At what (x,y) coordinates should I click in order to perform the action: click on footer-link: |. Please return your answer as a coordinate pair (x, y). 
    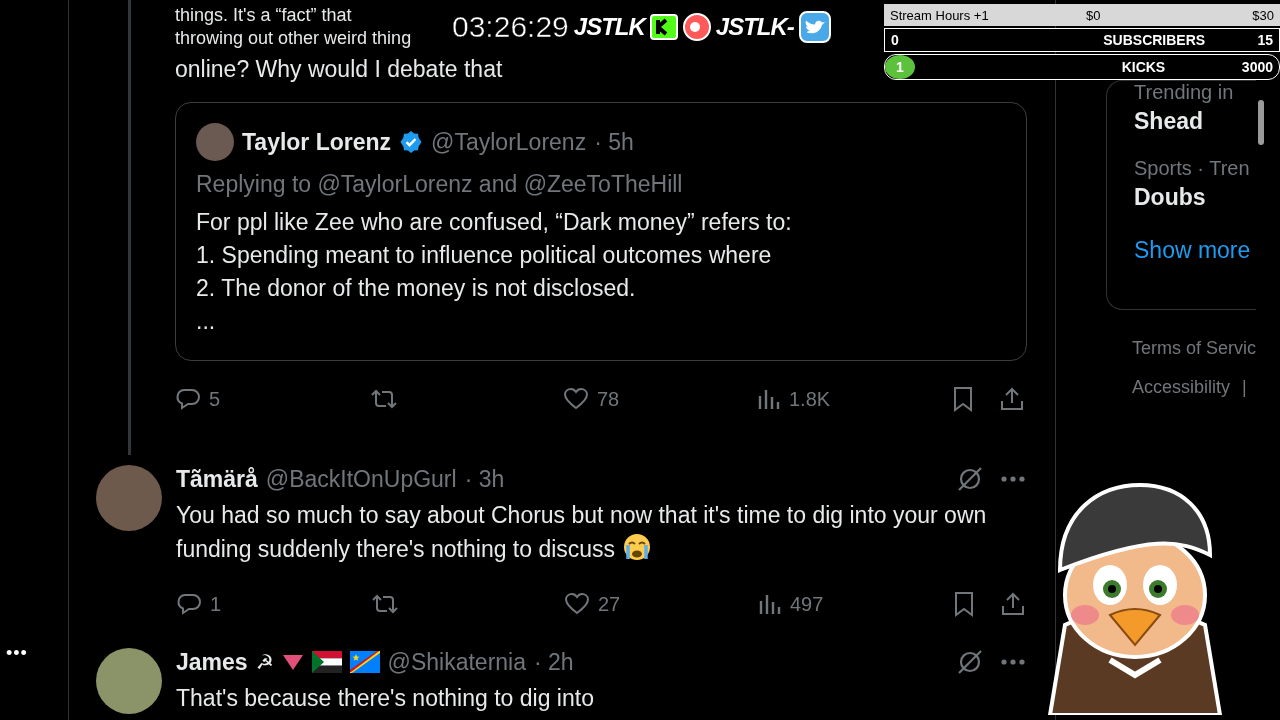
    Looking at the image, I should click on (1244, 387).